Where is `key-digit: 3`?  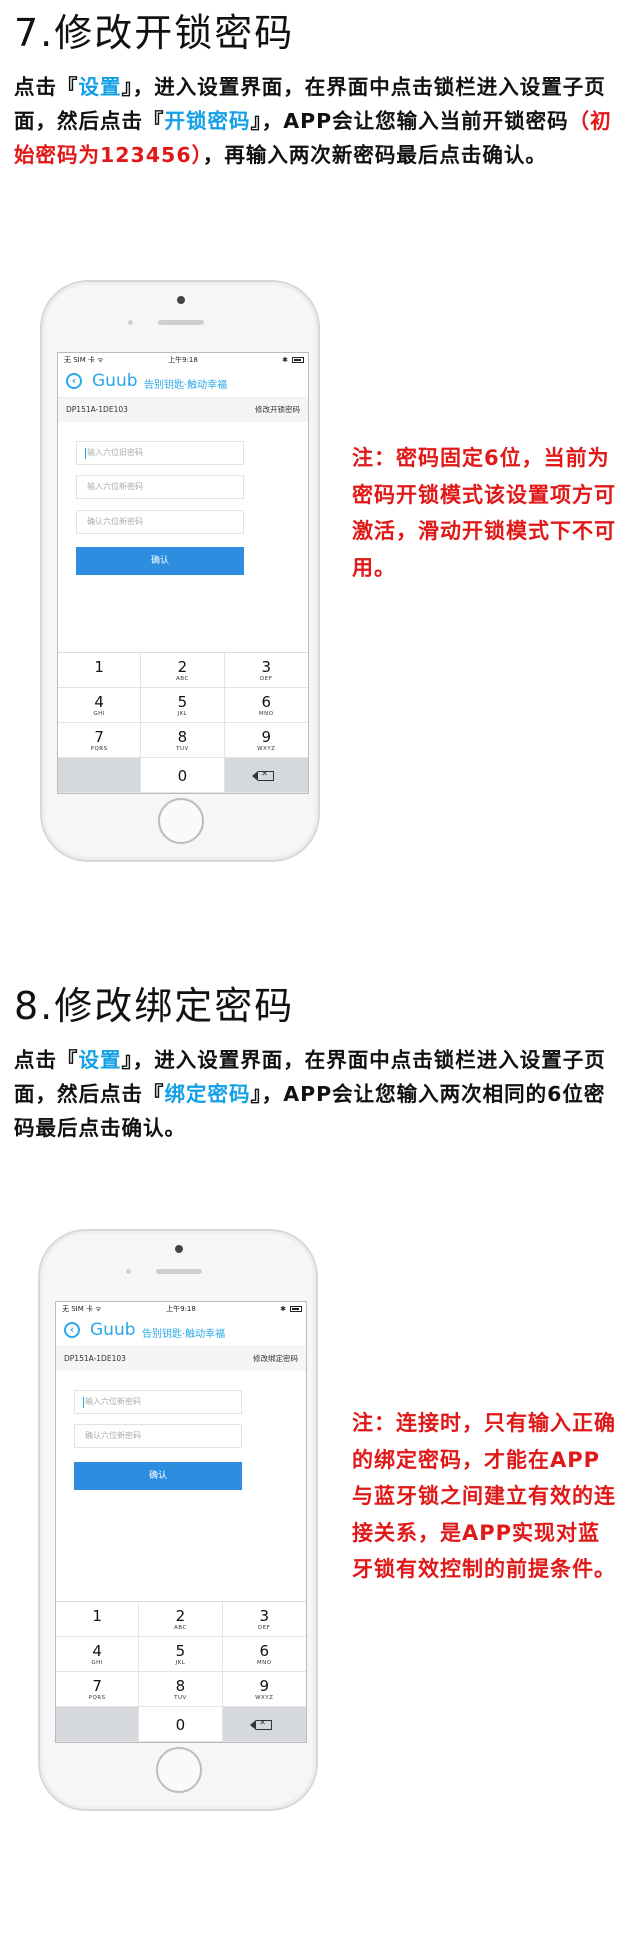 key-digit: 3 is located at coordinates (266, 667).